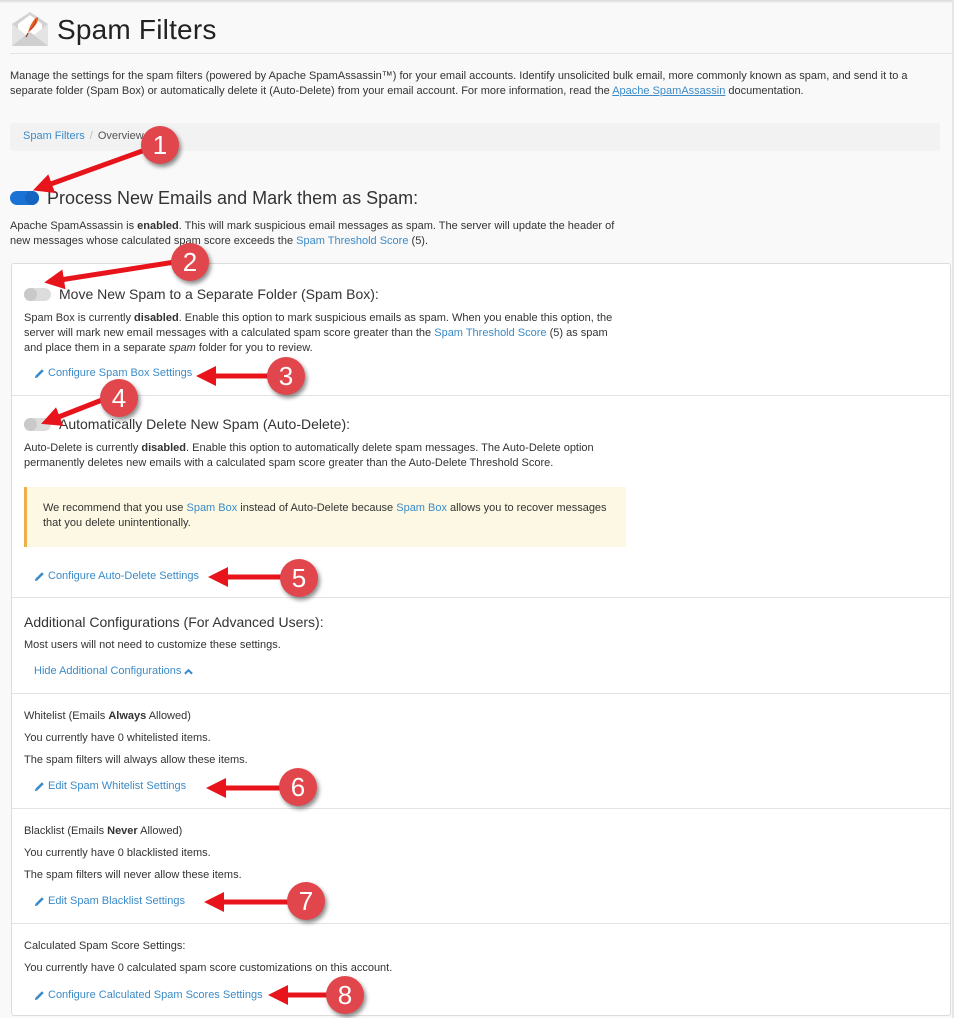  Describe the element at coordinates (72, 411) in the screenshot. I see `arrow-4-line` at that location.